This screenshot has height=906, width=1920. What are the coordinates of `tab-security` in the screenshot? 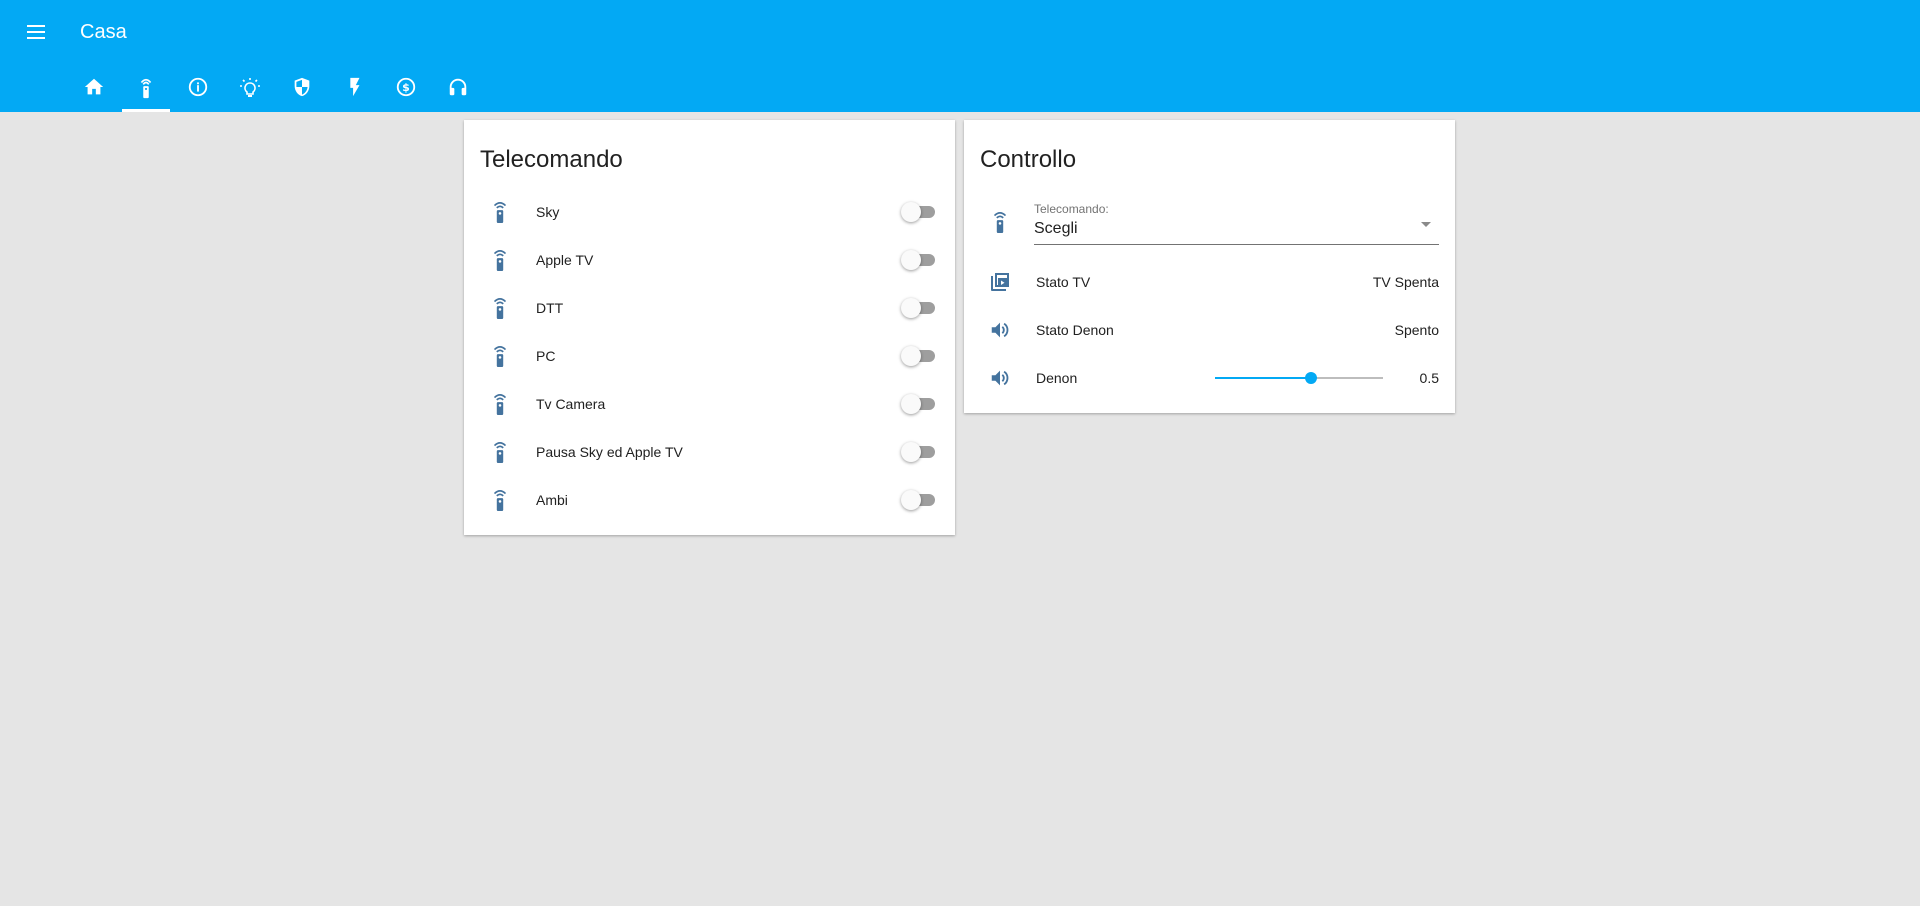 It's located at (302, 91).